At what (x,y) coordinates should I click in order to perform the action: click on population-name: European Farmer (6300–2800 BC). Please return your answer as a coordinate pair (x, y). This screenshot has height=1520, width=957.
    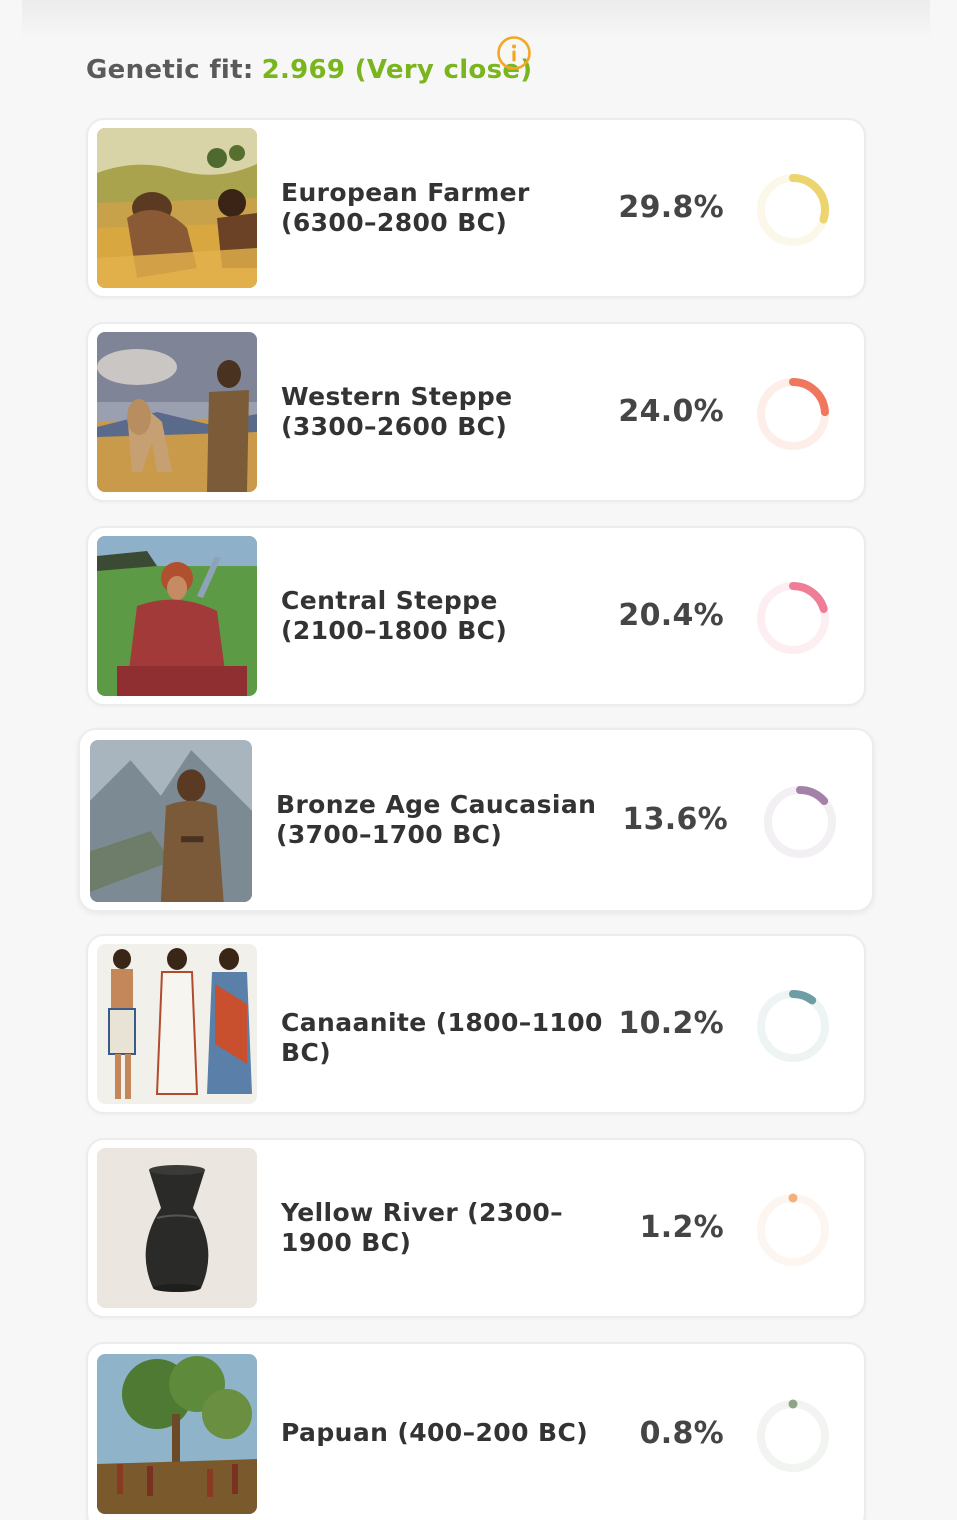
    Looking at the image, I should click on (405, 207).